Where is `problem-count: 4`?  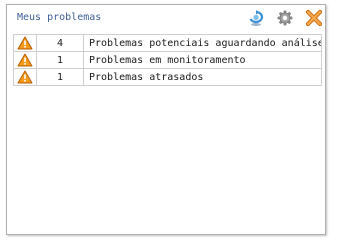 problem-count: 4 is located at coordinates (60, 43).